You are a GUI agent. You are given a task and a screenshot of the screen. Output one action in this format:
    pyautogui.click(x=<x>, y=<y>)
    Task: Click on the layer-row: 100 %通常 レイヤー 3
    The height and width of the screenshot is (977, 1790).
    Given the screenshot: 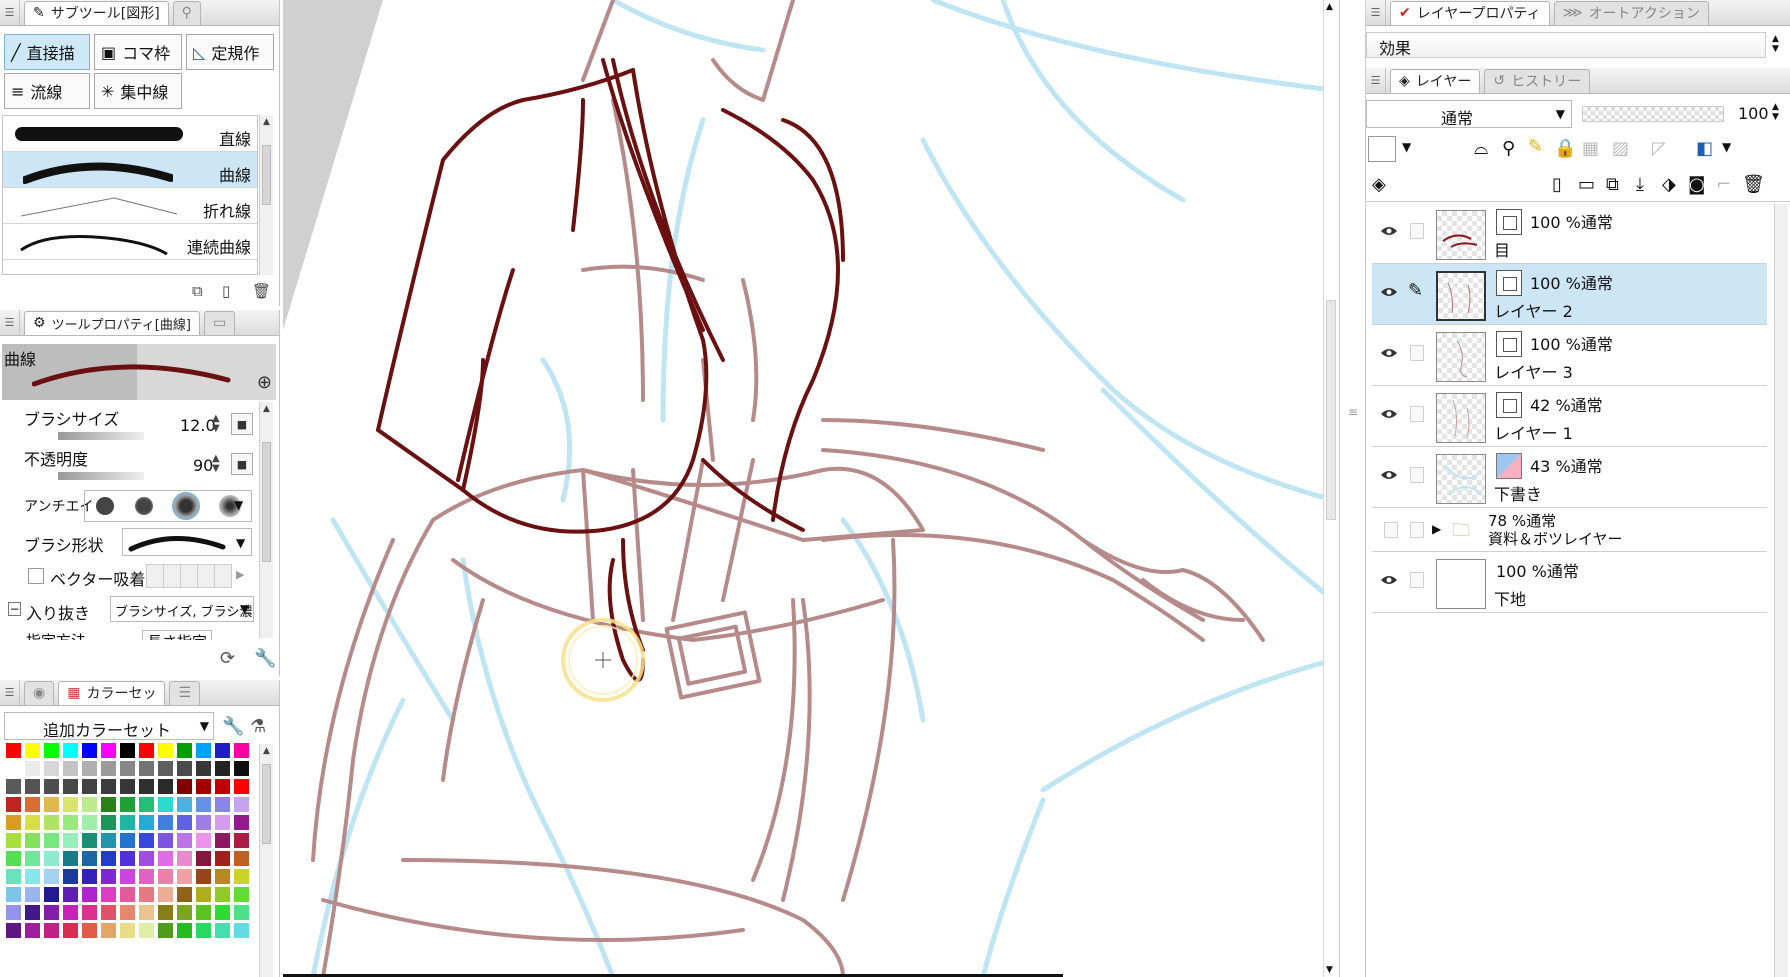 What is the action you would take?
    pyautogui.click(x=1569, y=355)
    